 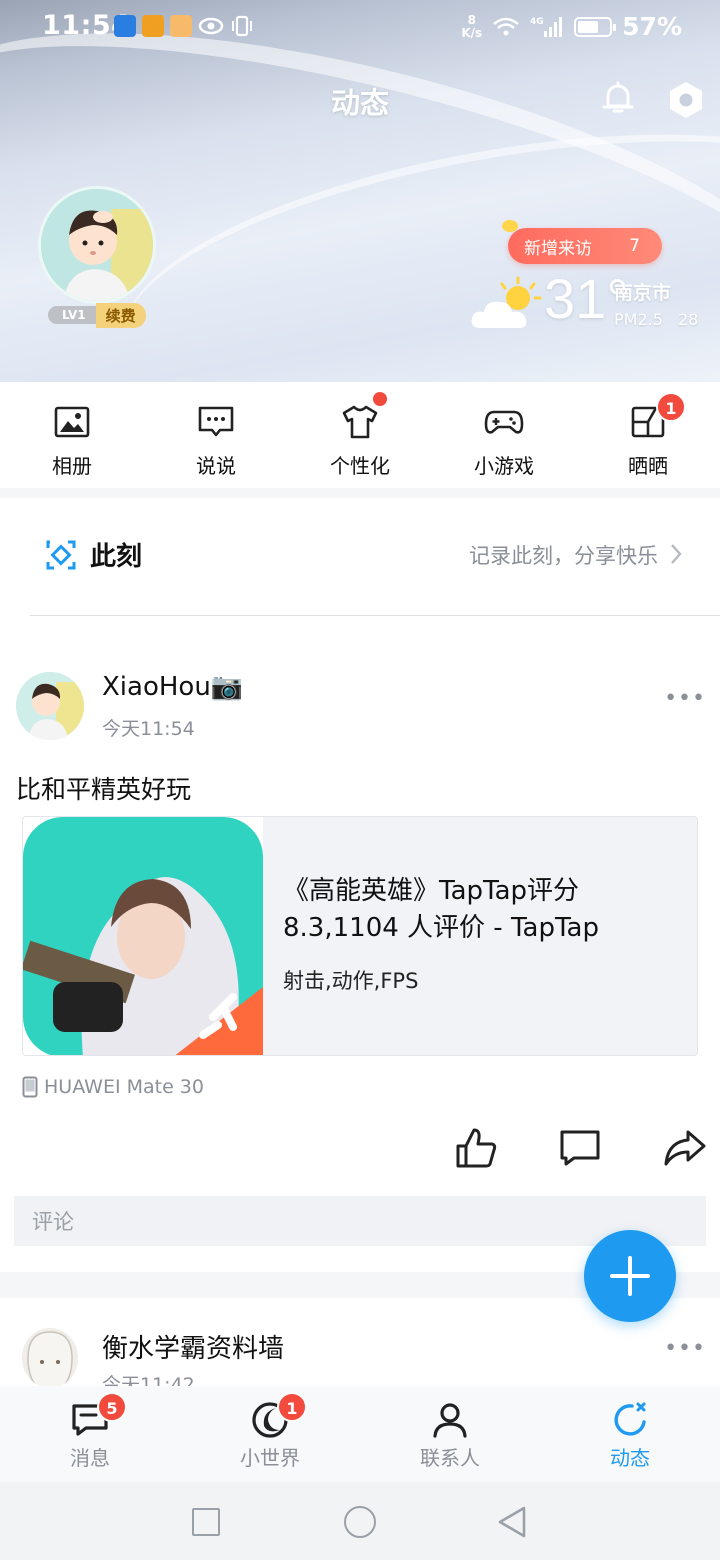 What do you see at coordinates (506, 26) in the screenshot?
I see `wifi-icon` at bounding box center [506, 26].